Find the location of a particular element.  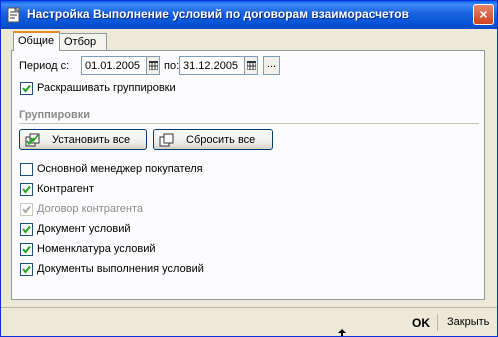

reset-all-button: Сбросить все is located at coordinates (213, 139).